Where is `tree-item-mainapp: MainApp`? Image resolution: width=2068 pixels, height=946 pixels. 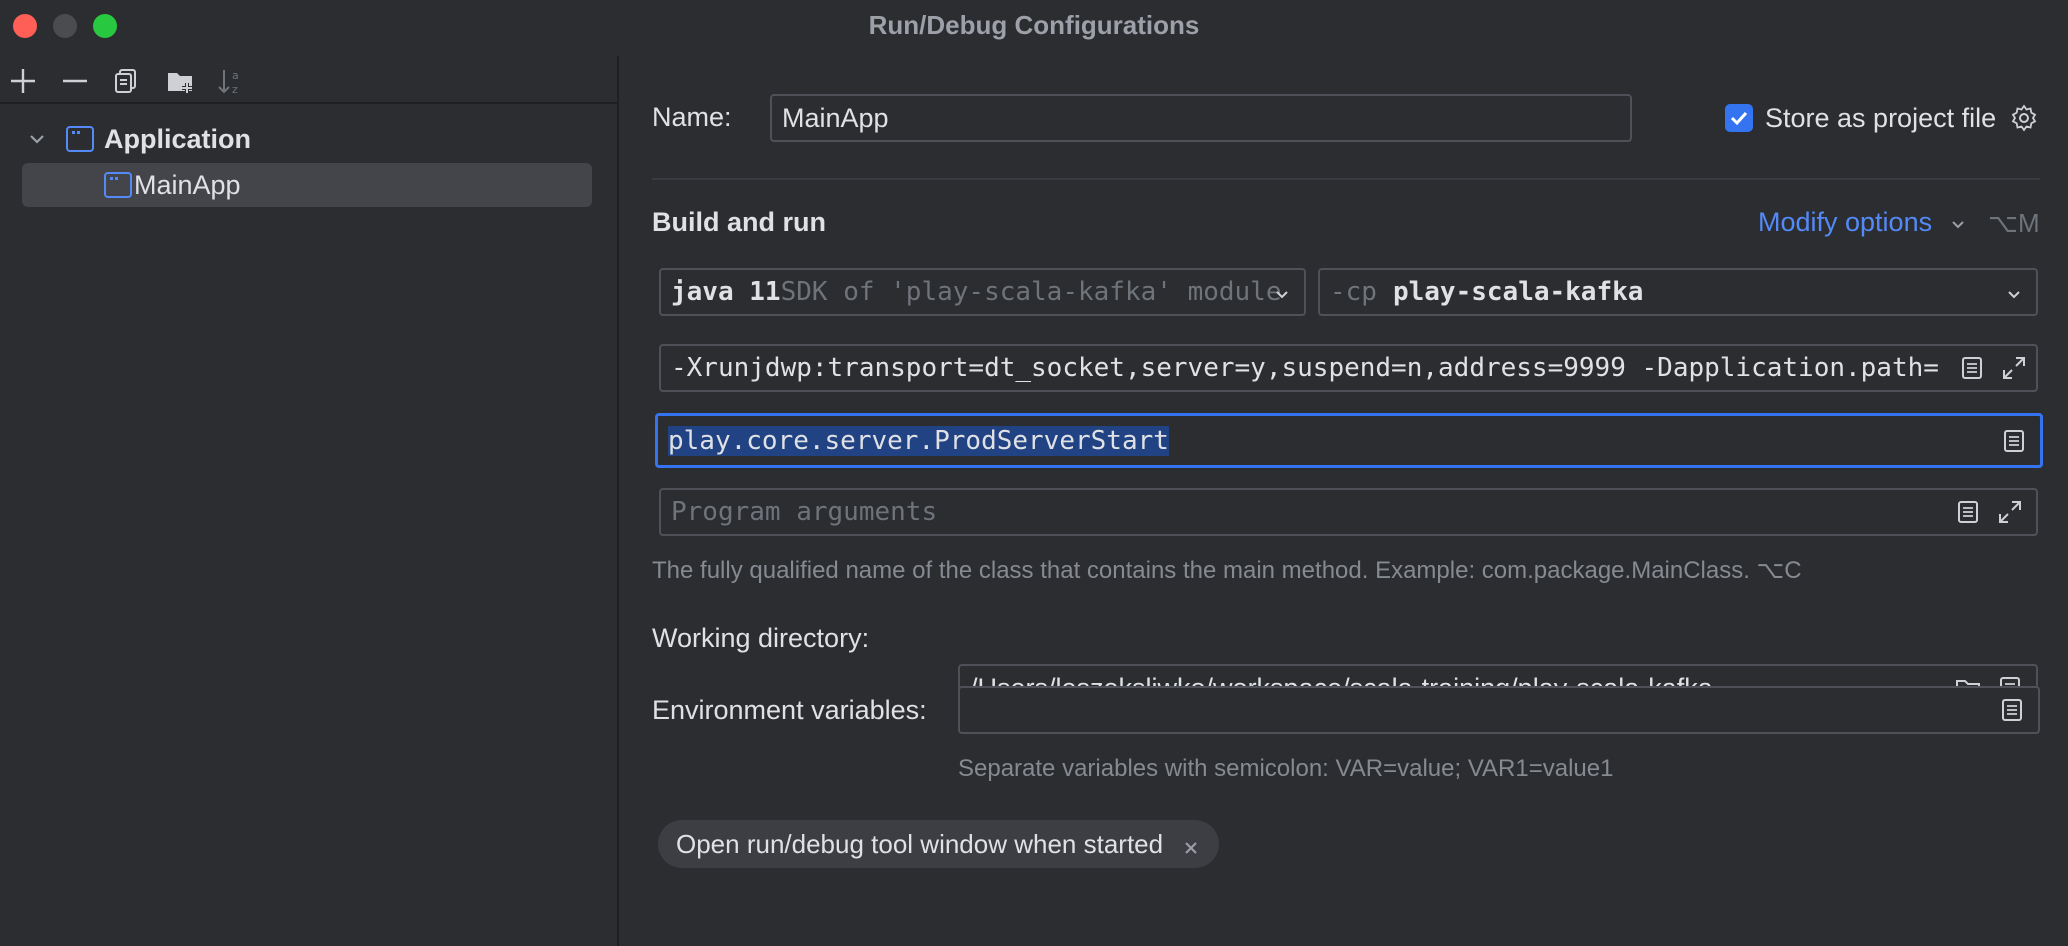
tree-item-mainapp: MainApp is located at coordinates (307, 185).